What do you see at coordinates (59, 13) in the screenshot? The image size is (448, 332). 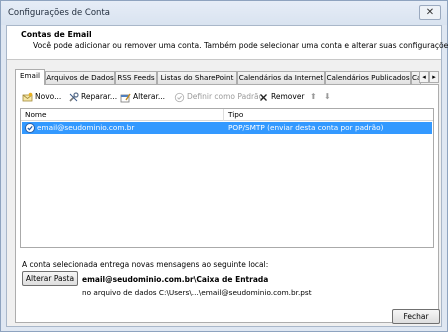 I see `window-title: Configurações de Conta` at bounding box center [59, 13].